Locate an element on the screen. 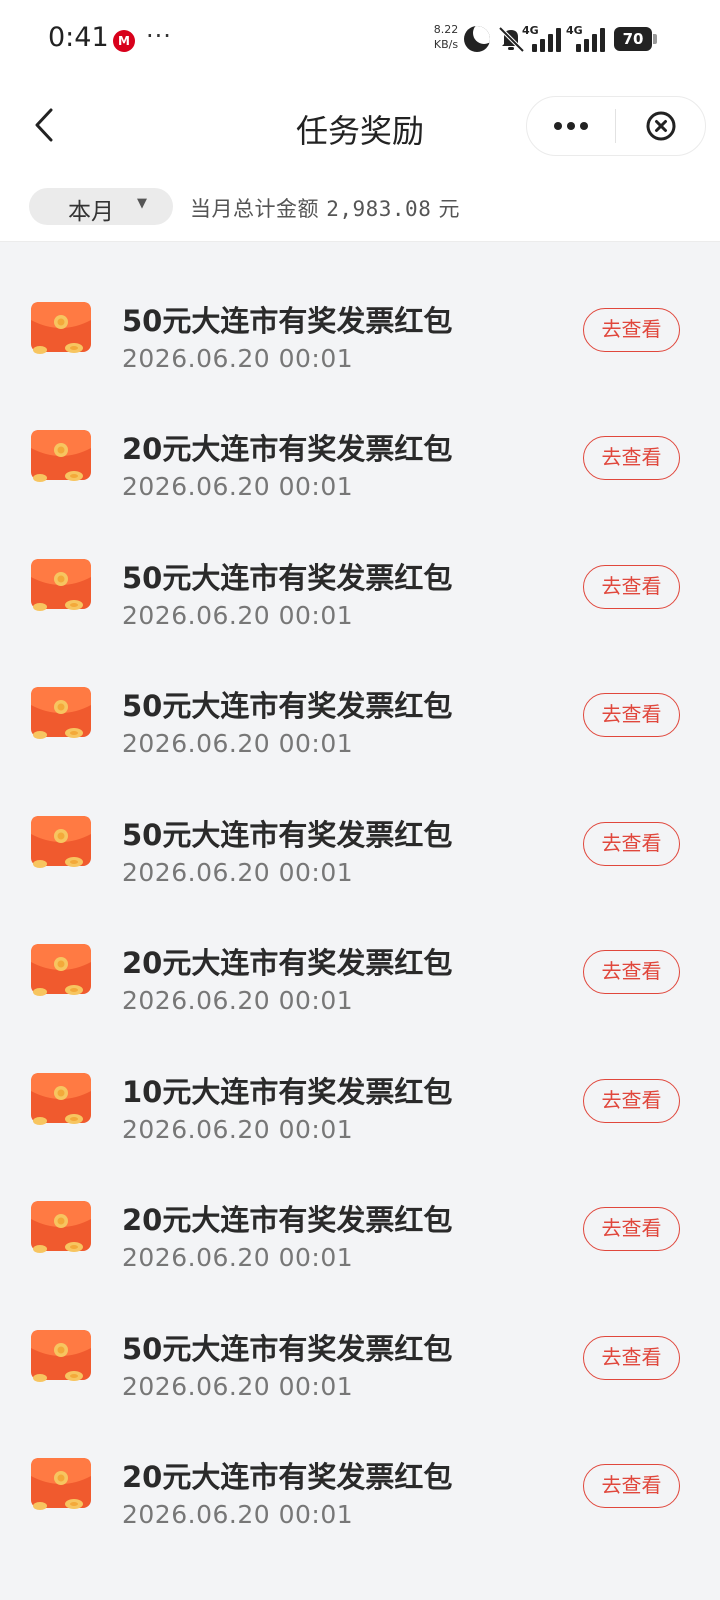 The height and width of the screenshot is (1600, 720). network-speed-value: 8.22 is located at coordinates (446, 29).